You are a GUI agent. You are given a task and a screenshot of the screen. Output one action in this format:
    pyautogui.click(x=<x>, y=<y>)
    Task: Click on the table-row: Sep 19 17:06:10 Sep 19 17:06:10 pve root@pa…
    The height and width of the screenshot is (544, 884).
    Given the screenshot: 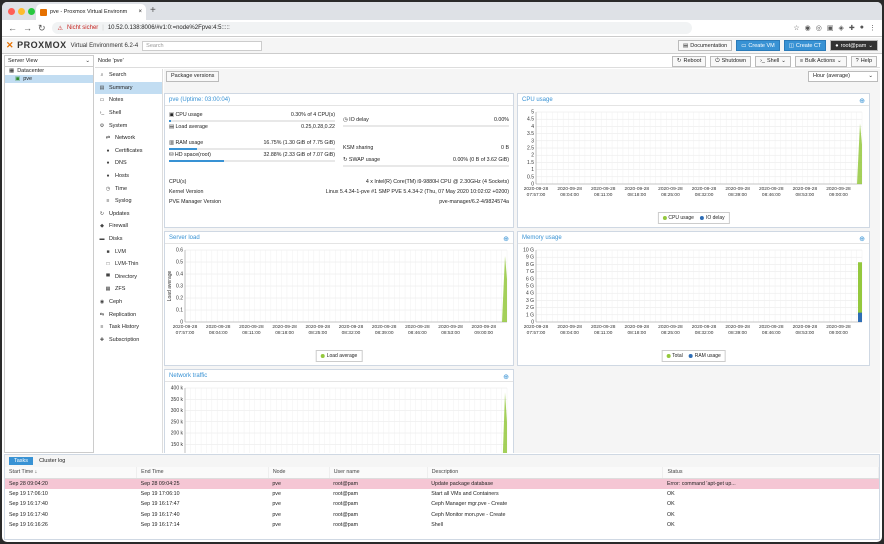 What is the action you would take?
    pyautogui.click(x=442, y=494)
    